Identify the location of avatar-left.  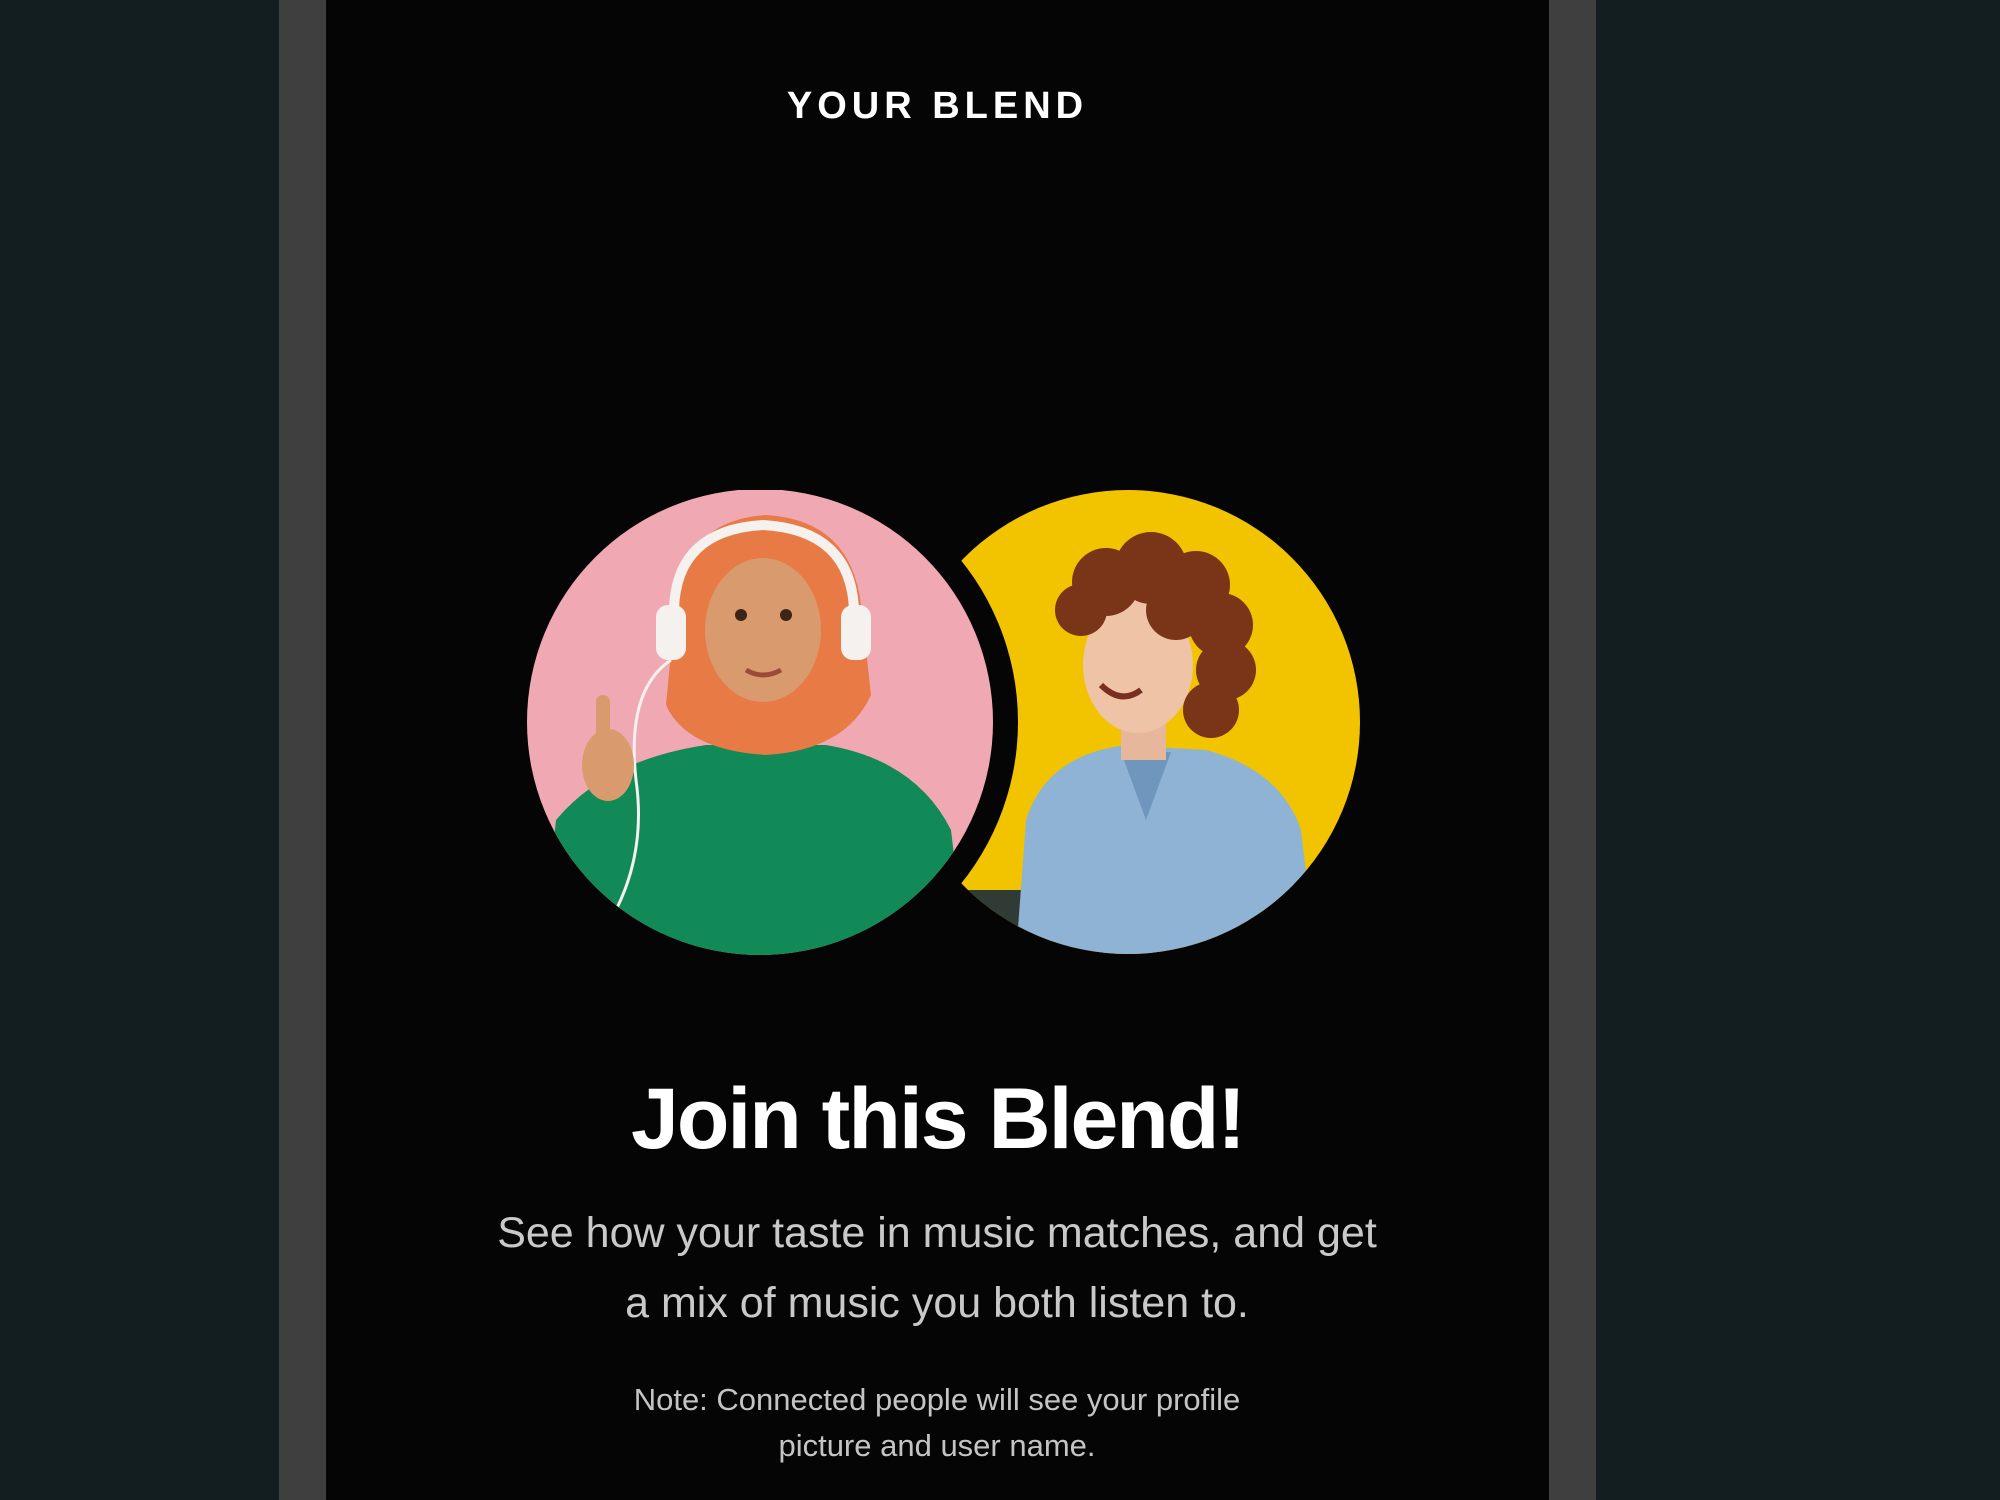
(760, 722).